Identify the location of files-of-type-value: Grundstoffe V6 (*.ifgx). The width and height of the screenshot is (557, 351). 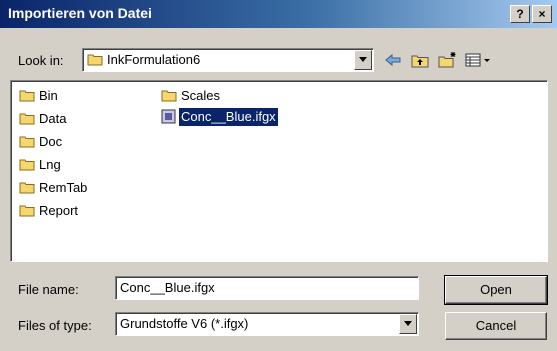
(184, 323).